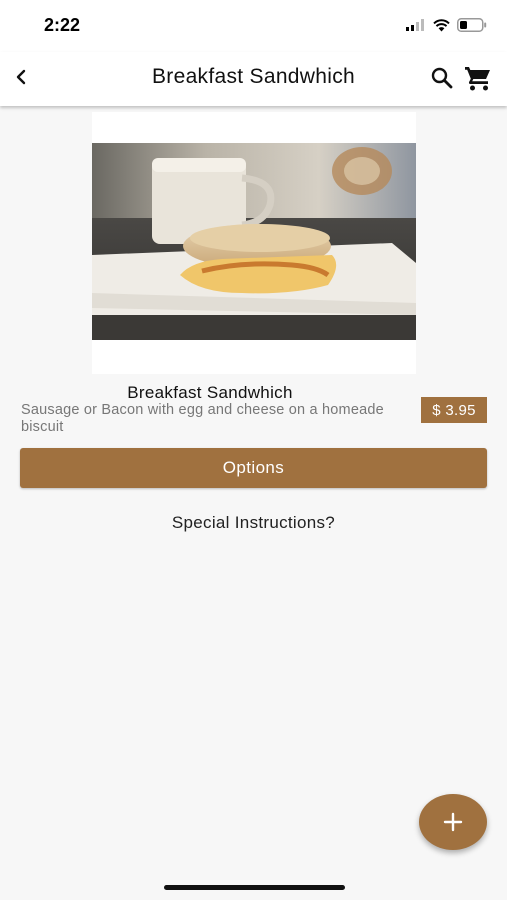  What do you see at coordinates (454, 410) in the screenshot?
I see `price-badge: $ 3.95` at bounding box center [454, 410].